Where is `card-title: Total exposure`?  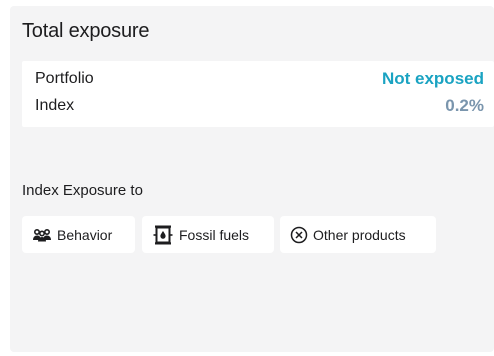
card-title: Total exposure is located at coordinates (86, 31).